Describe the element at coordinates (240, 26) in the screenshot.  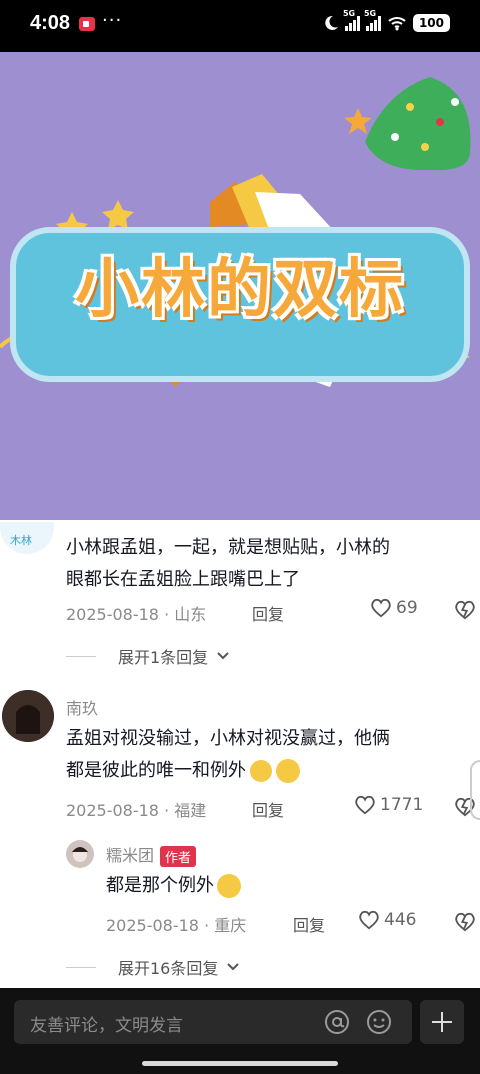
I see `status-bar: 4:08 ··· 5G 5G 100` at that location.